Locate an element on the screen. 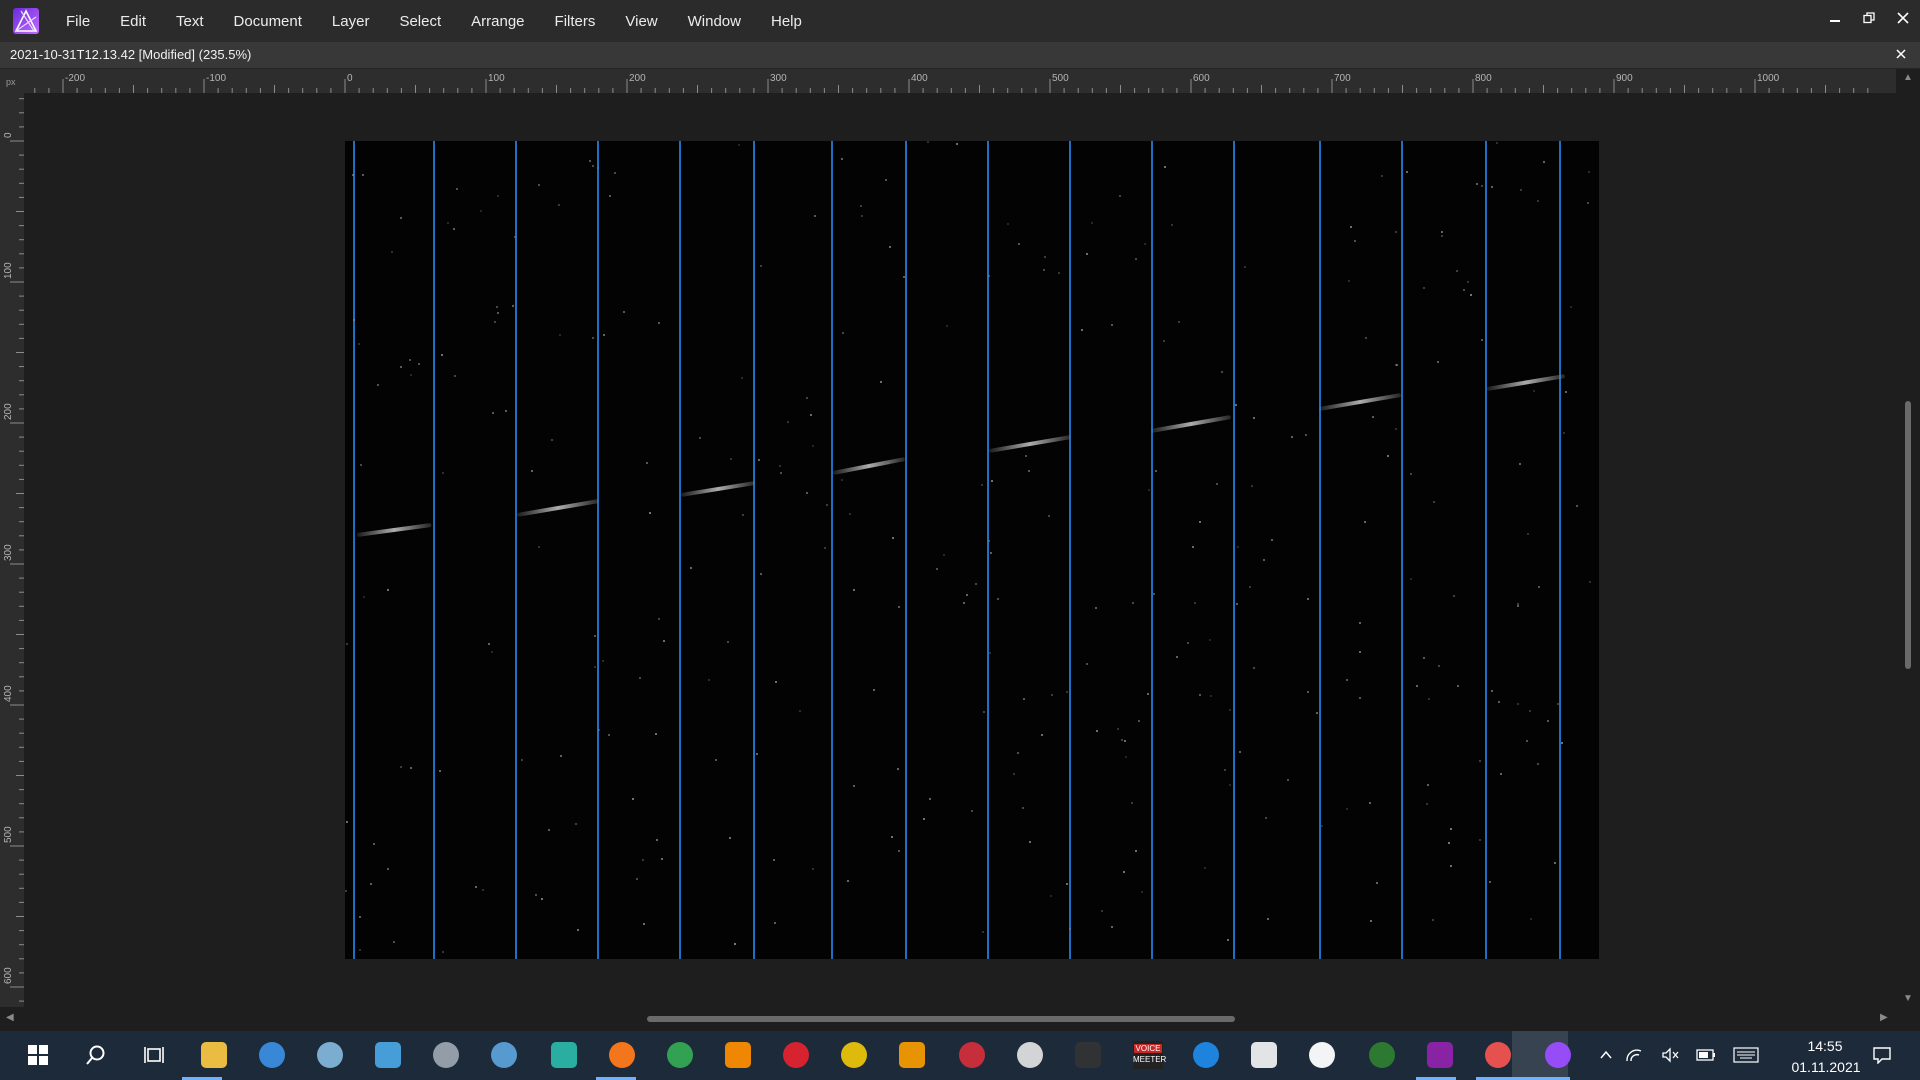 The height and width of the screenshot is (1080, 1920). menu-edit: Edit is located at coordinates (133, 21).